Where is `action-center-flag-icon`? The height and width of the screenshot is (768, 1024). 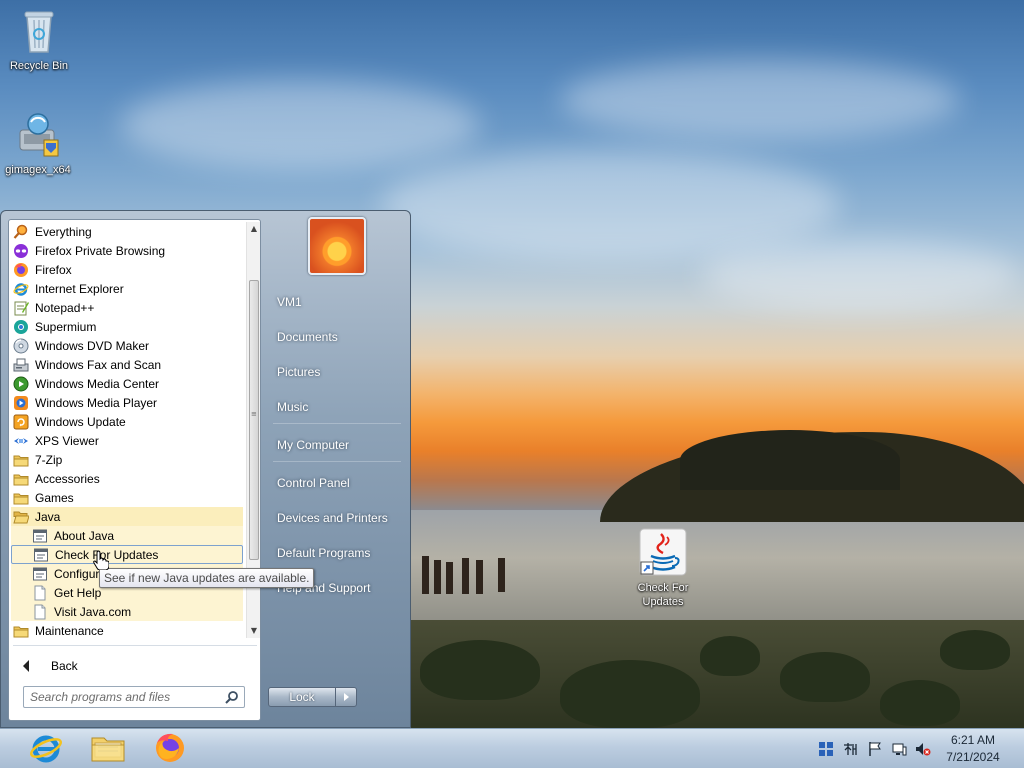 action-center-flag-icon is located at coordinates (875, 749).